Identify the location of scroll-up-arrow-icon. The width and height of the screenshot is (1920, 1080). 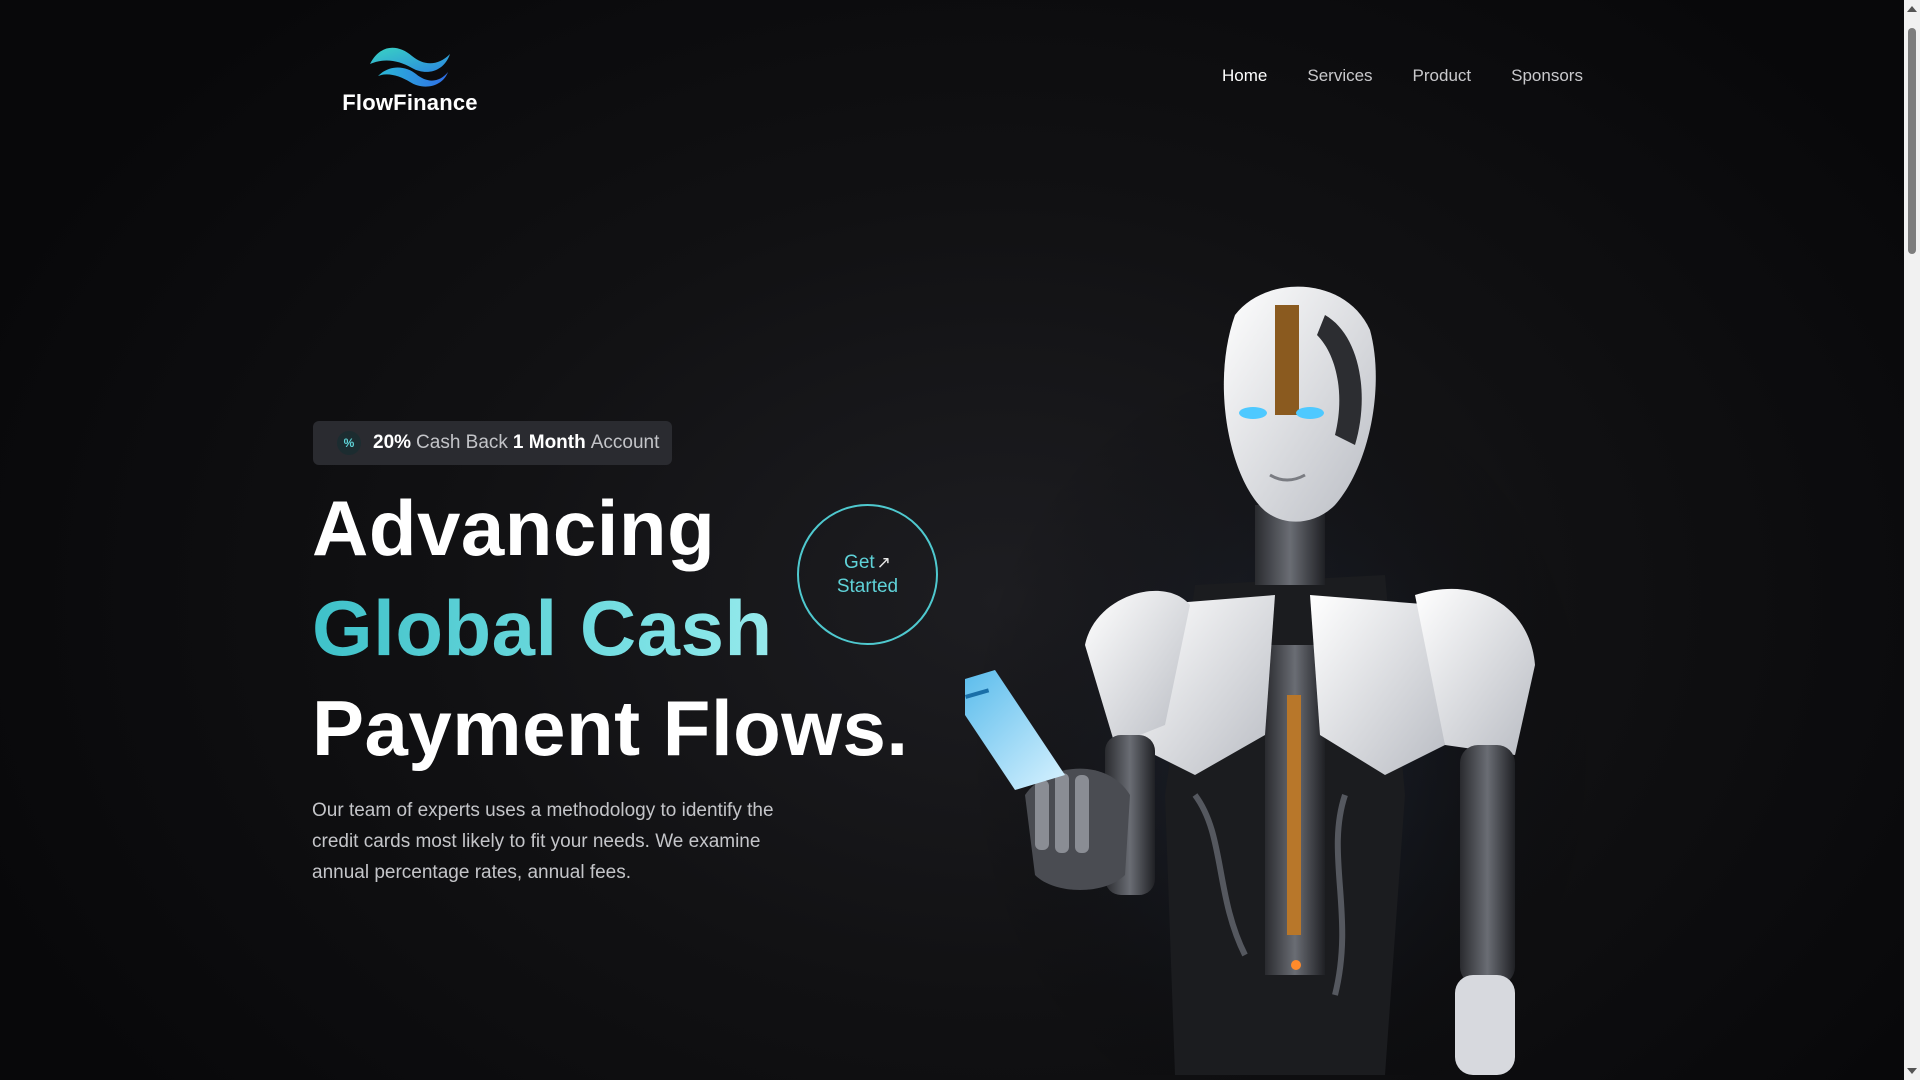
(1912, 9).